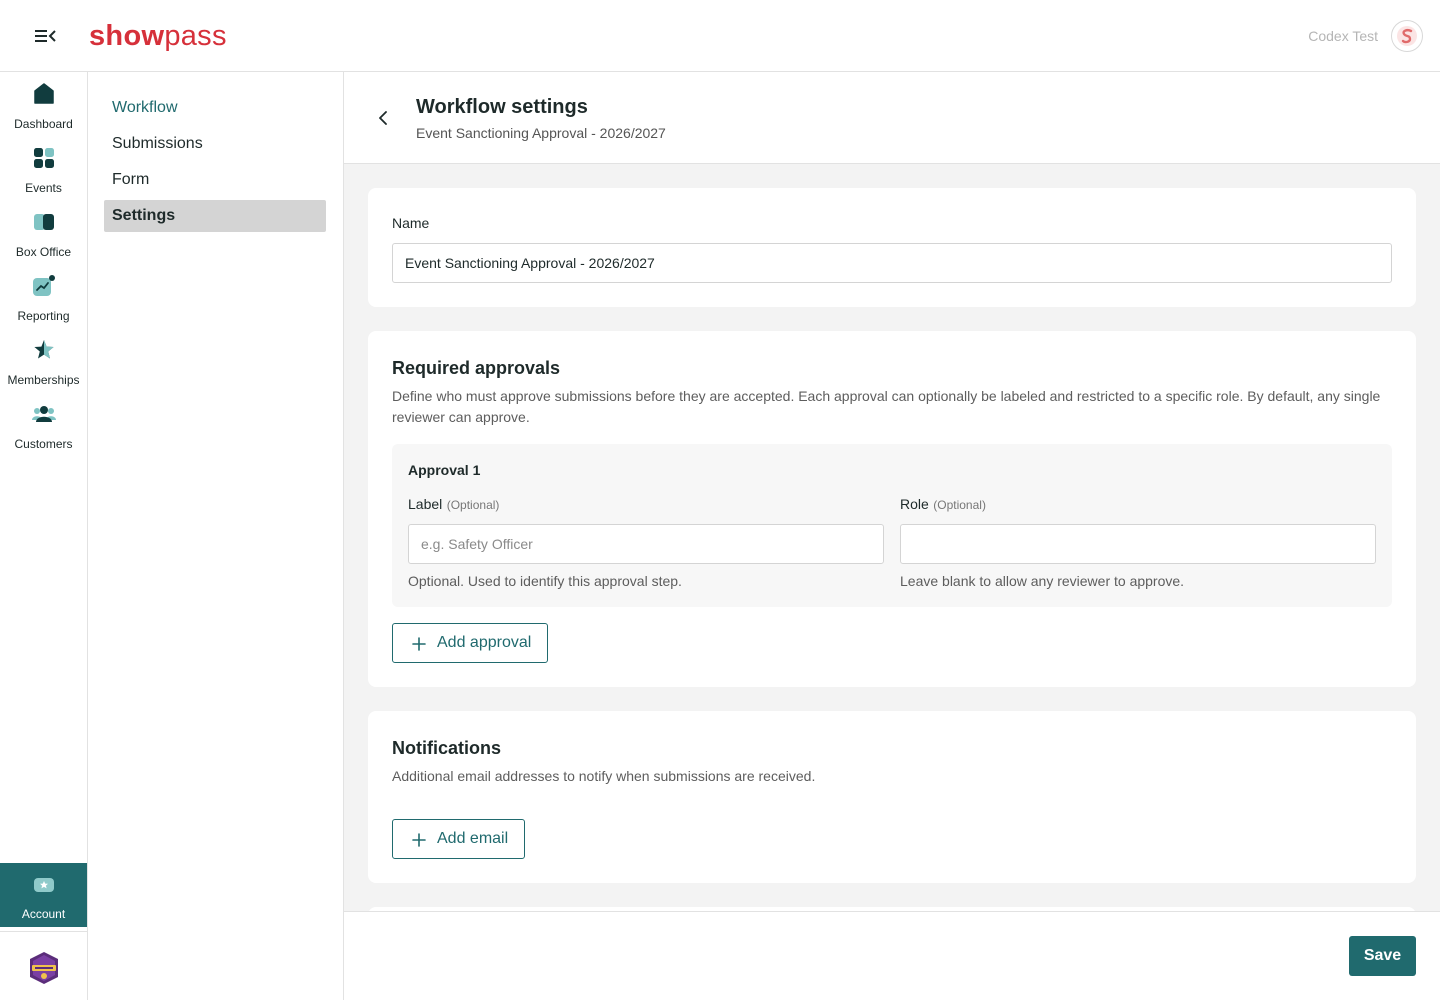 This screenshot has height=1000, width=1440. What do you see at coordinates (43, 298) in the screenshot?
I see `nav-item-reporting: Reporting` at bounding box center [43, 298].